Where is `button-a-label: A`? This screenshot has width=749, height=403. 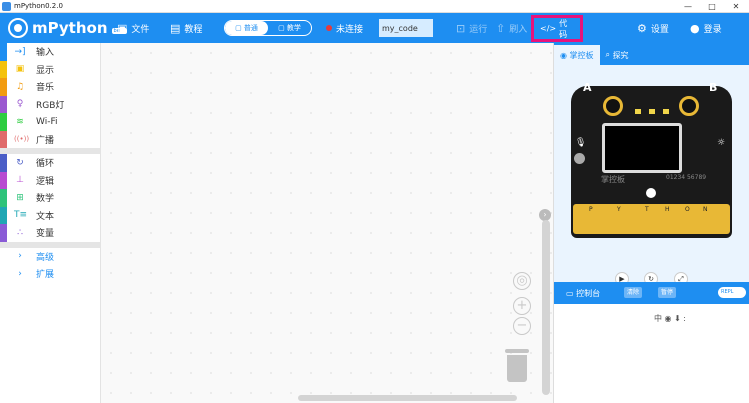 button-a-label: A is located at coordinates (587, 87).